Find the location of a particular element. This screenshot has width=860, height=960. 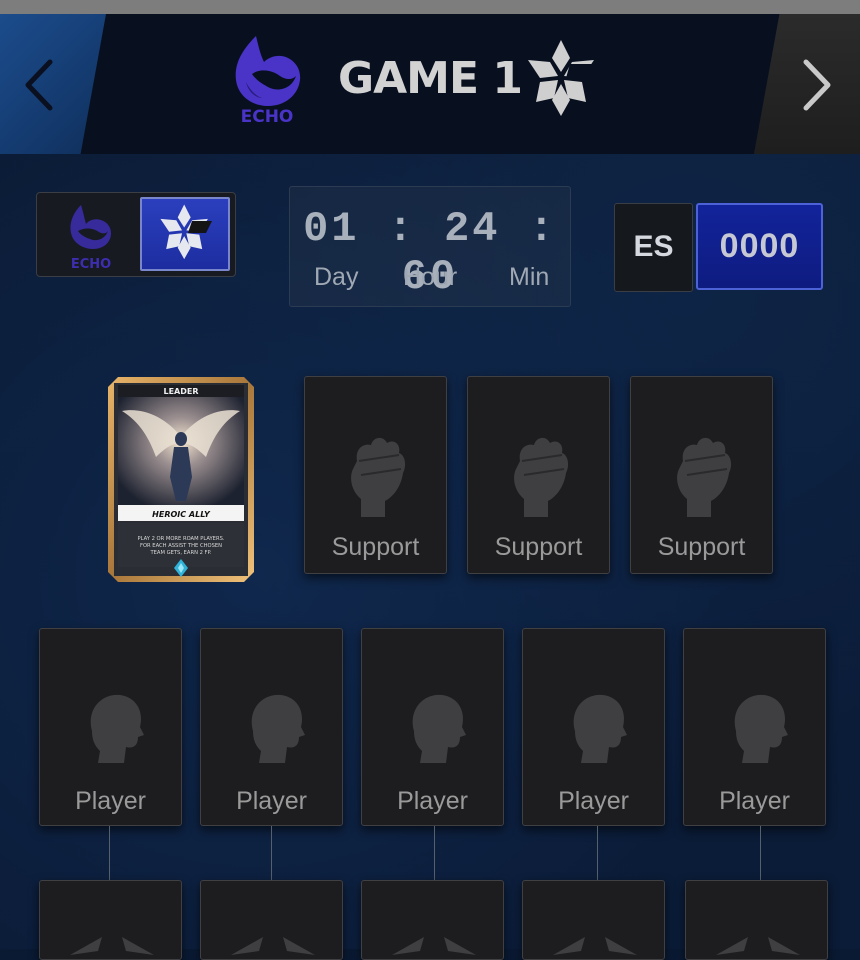

star-team-icon is located at coordinates (186, 232).